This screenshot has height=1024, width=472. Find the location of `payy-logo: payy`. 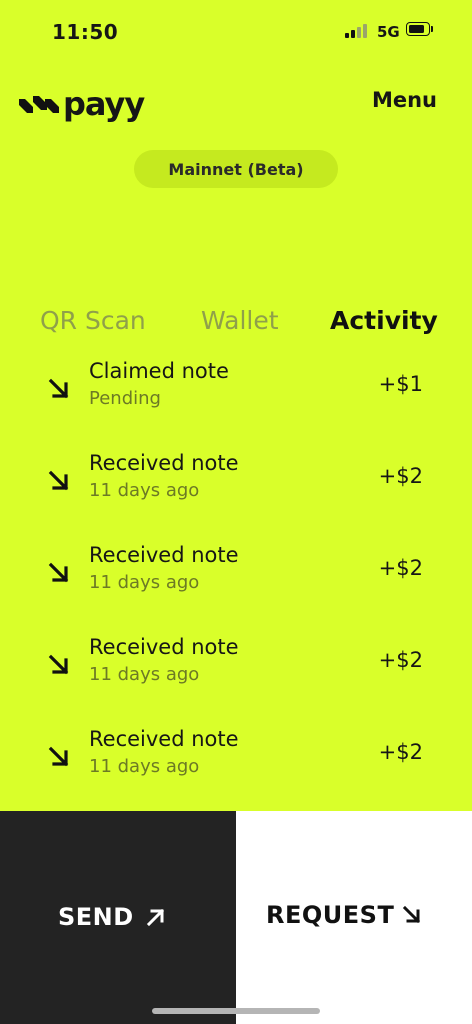

payy-logo: payy is located at coordinates (82, 104).